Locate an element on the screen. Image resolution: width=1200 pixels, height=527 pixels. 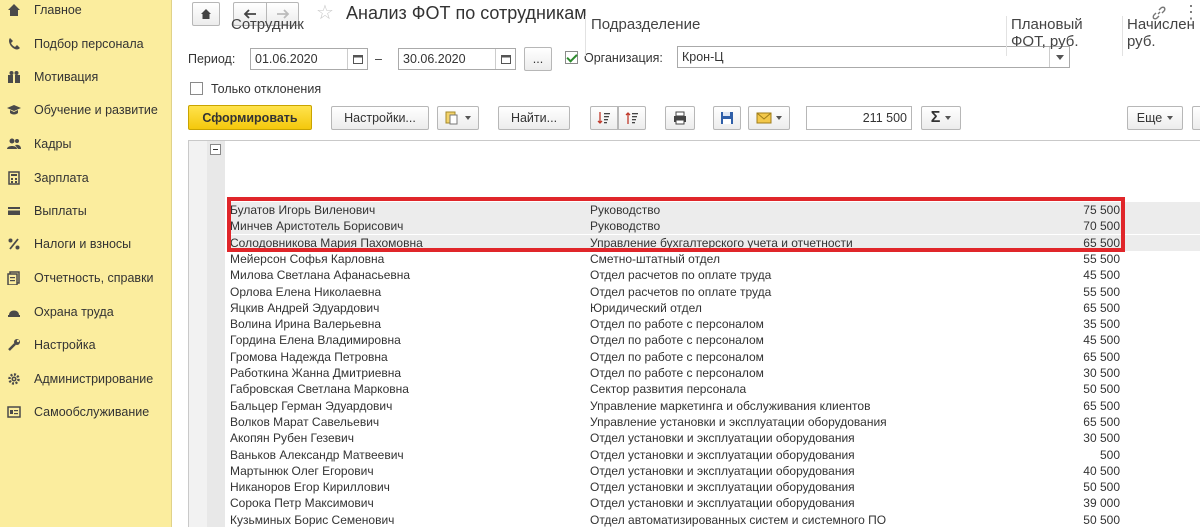
employee-cell: Орлова Елена Николаевна is located at coordinates (306, 291).